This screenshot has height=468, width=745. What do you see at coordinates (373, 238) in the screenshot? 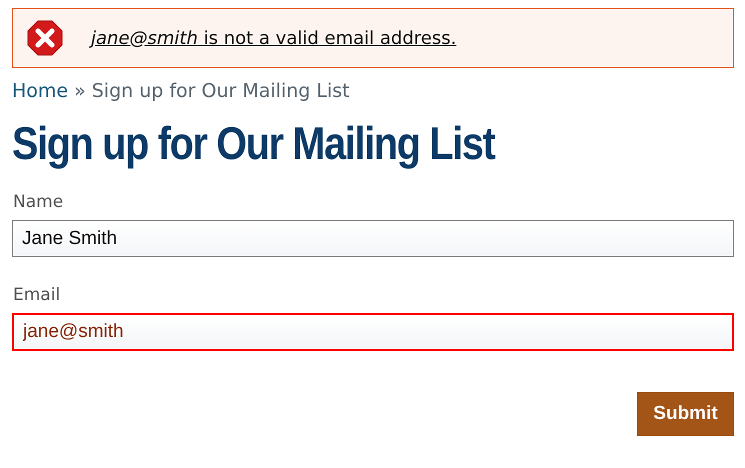
I see `text-field: Jane Smith` at bounding box center [373, 238].